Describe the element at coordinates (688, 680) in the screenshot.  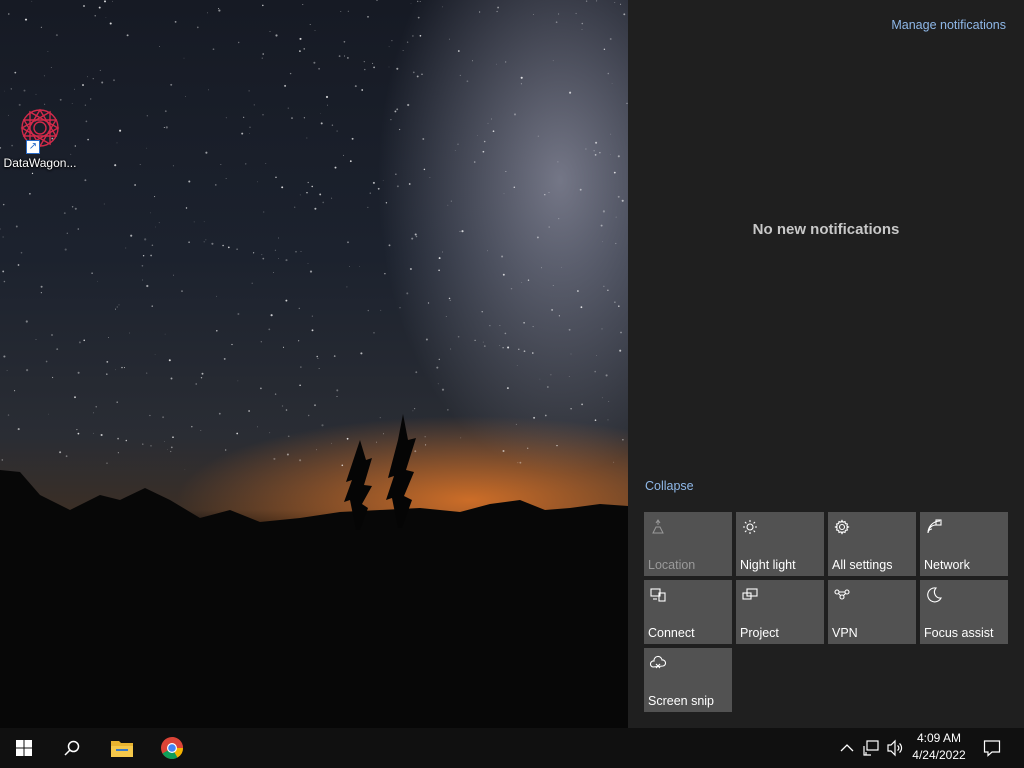
I see `tile-screen-snip: Screen snip` at that location.